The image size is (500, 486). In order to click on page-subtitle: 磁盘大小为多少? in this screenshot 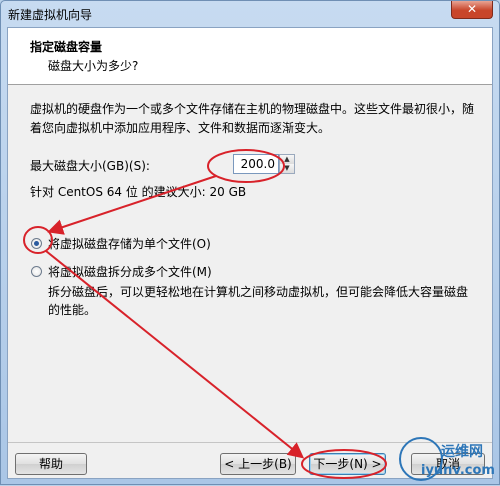, I will do `click(93, 66)`.